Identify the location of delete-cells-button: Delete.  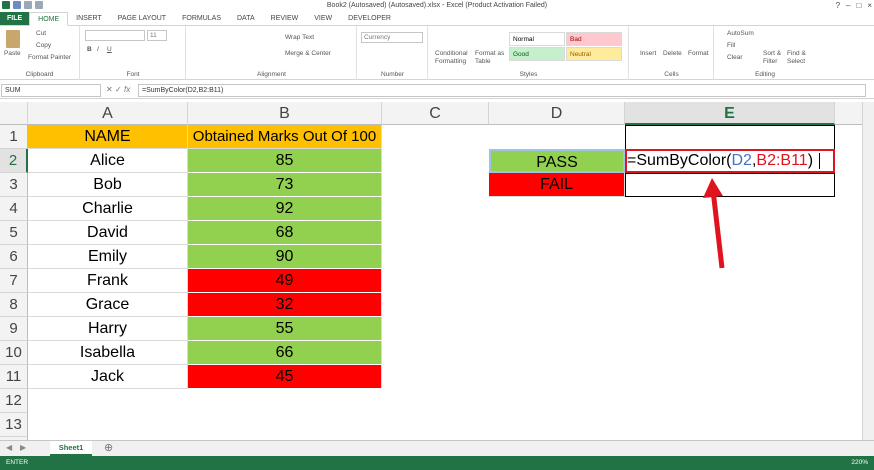
(672, 53).